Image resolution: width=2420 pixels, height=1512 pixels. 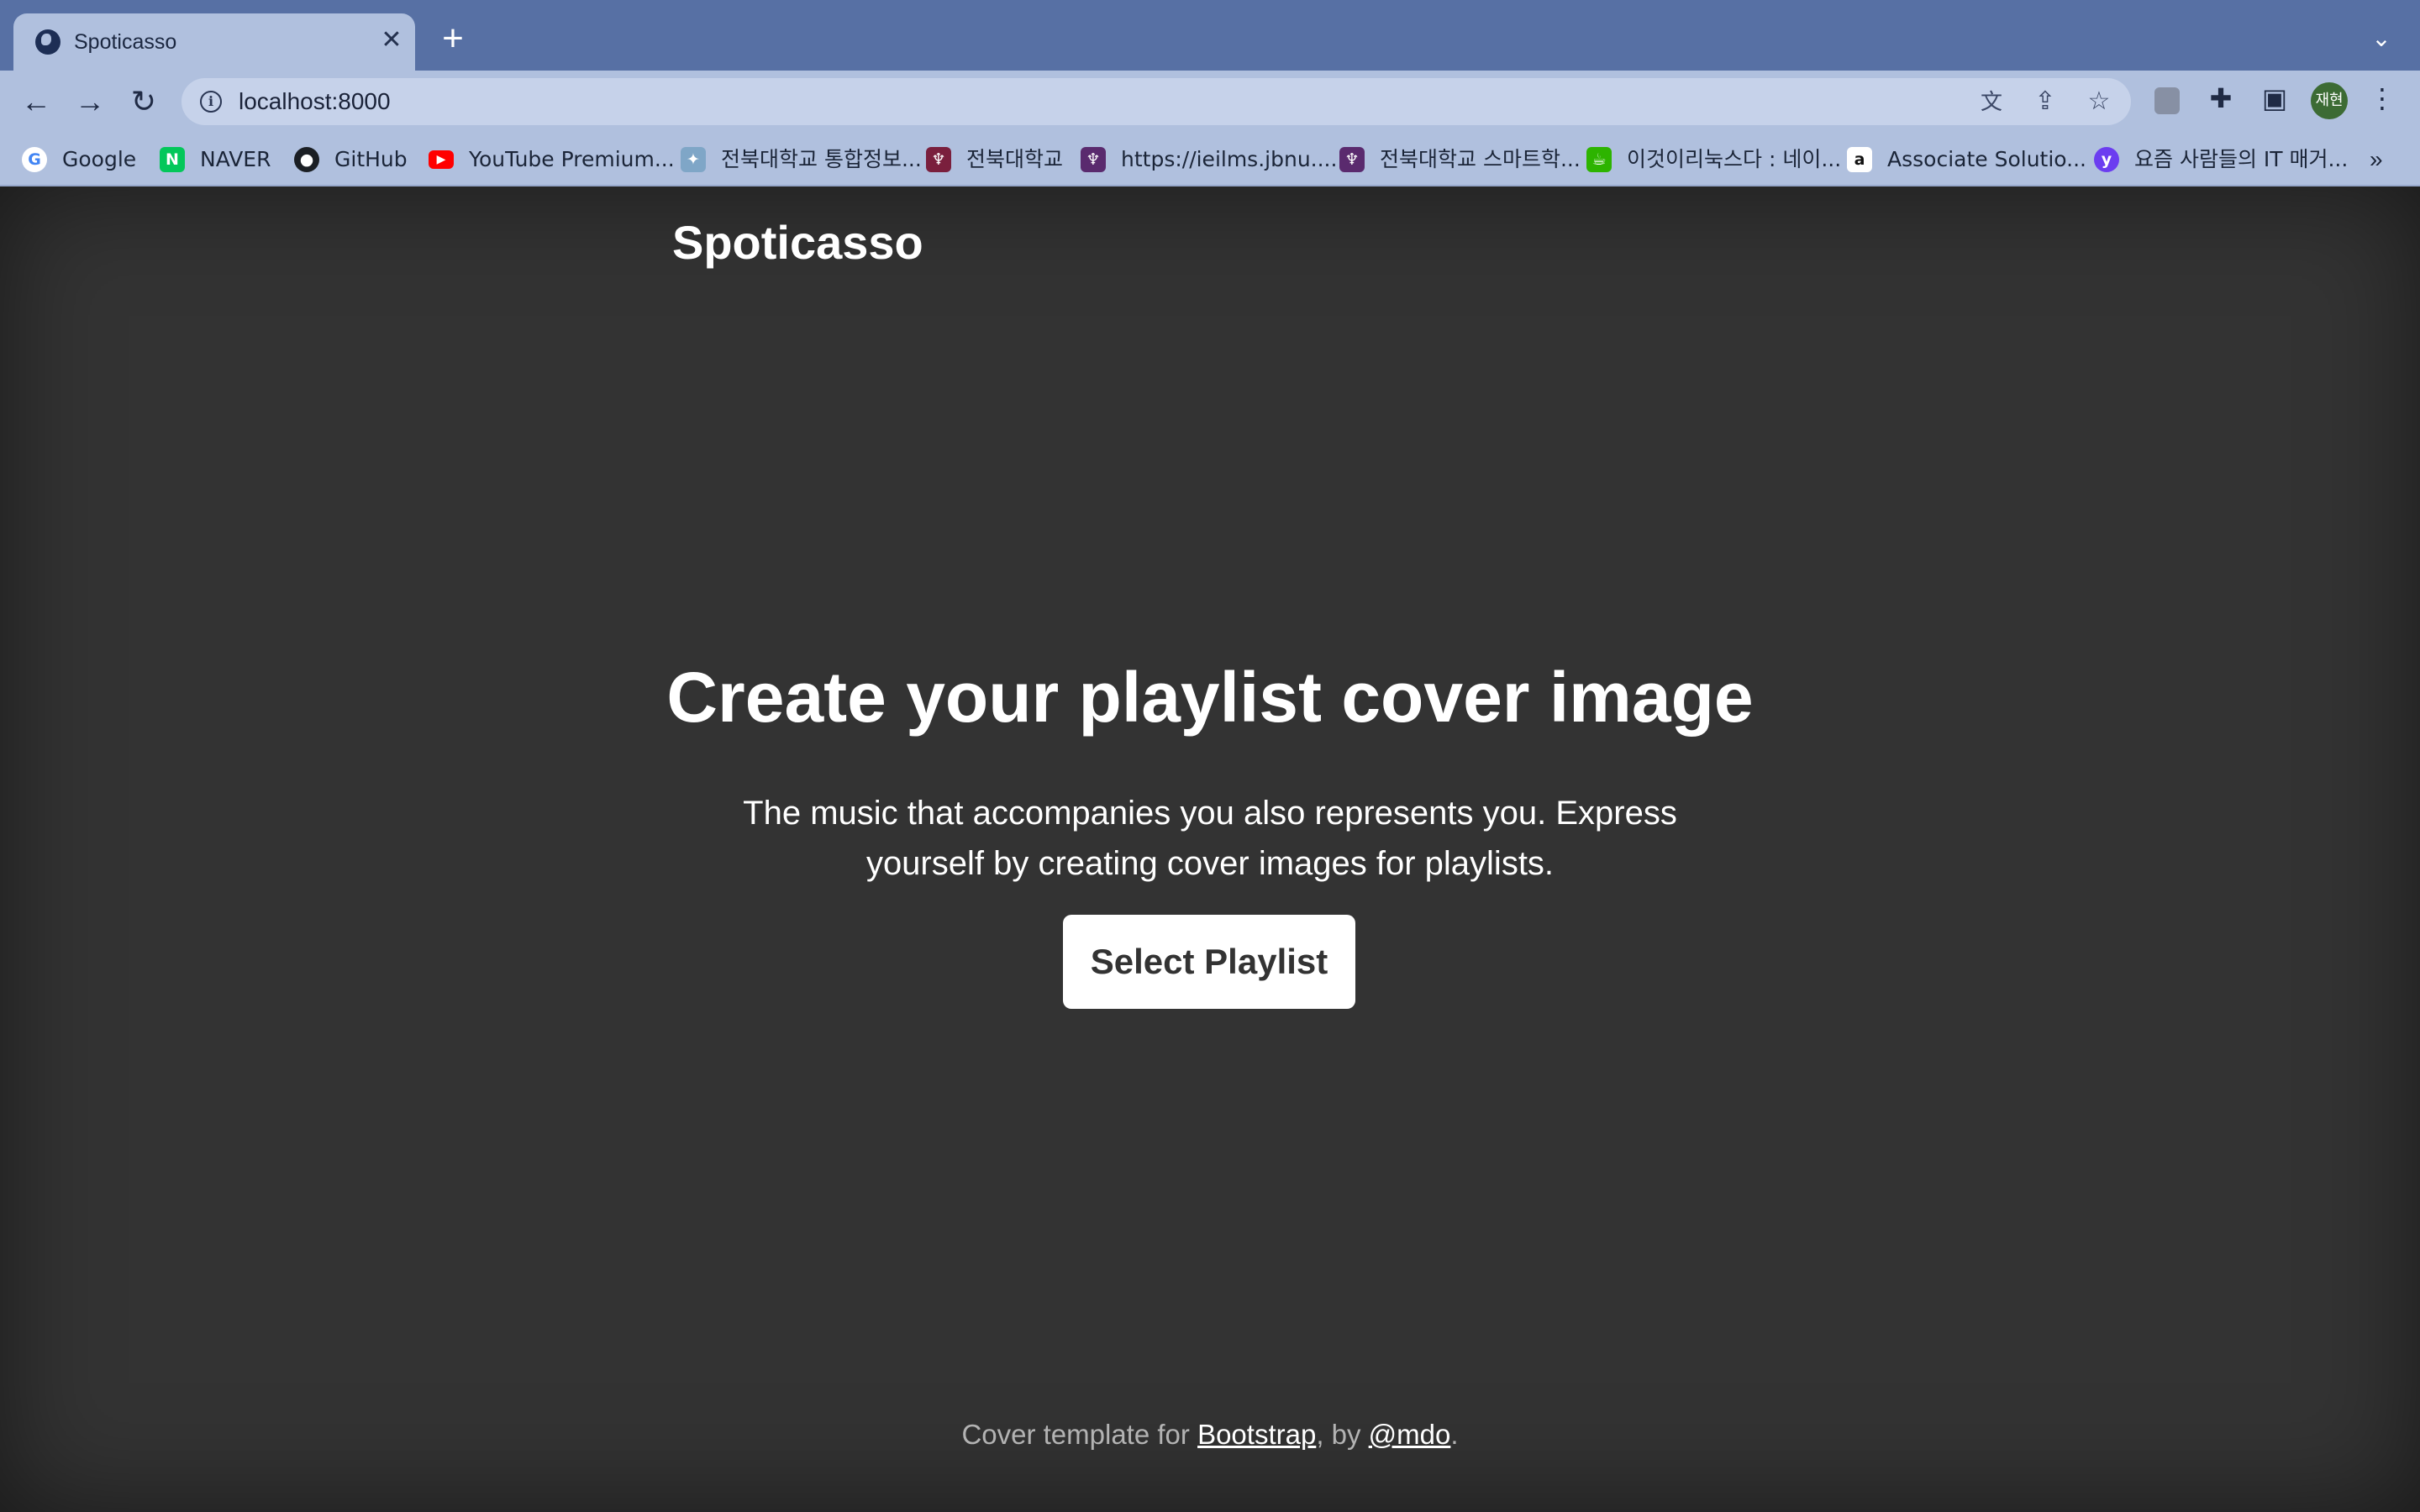 What do you see at coordinates (2106, 159) in the screenshot?
I see `magazine-icon: y` at bounding box center [2106, 159].